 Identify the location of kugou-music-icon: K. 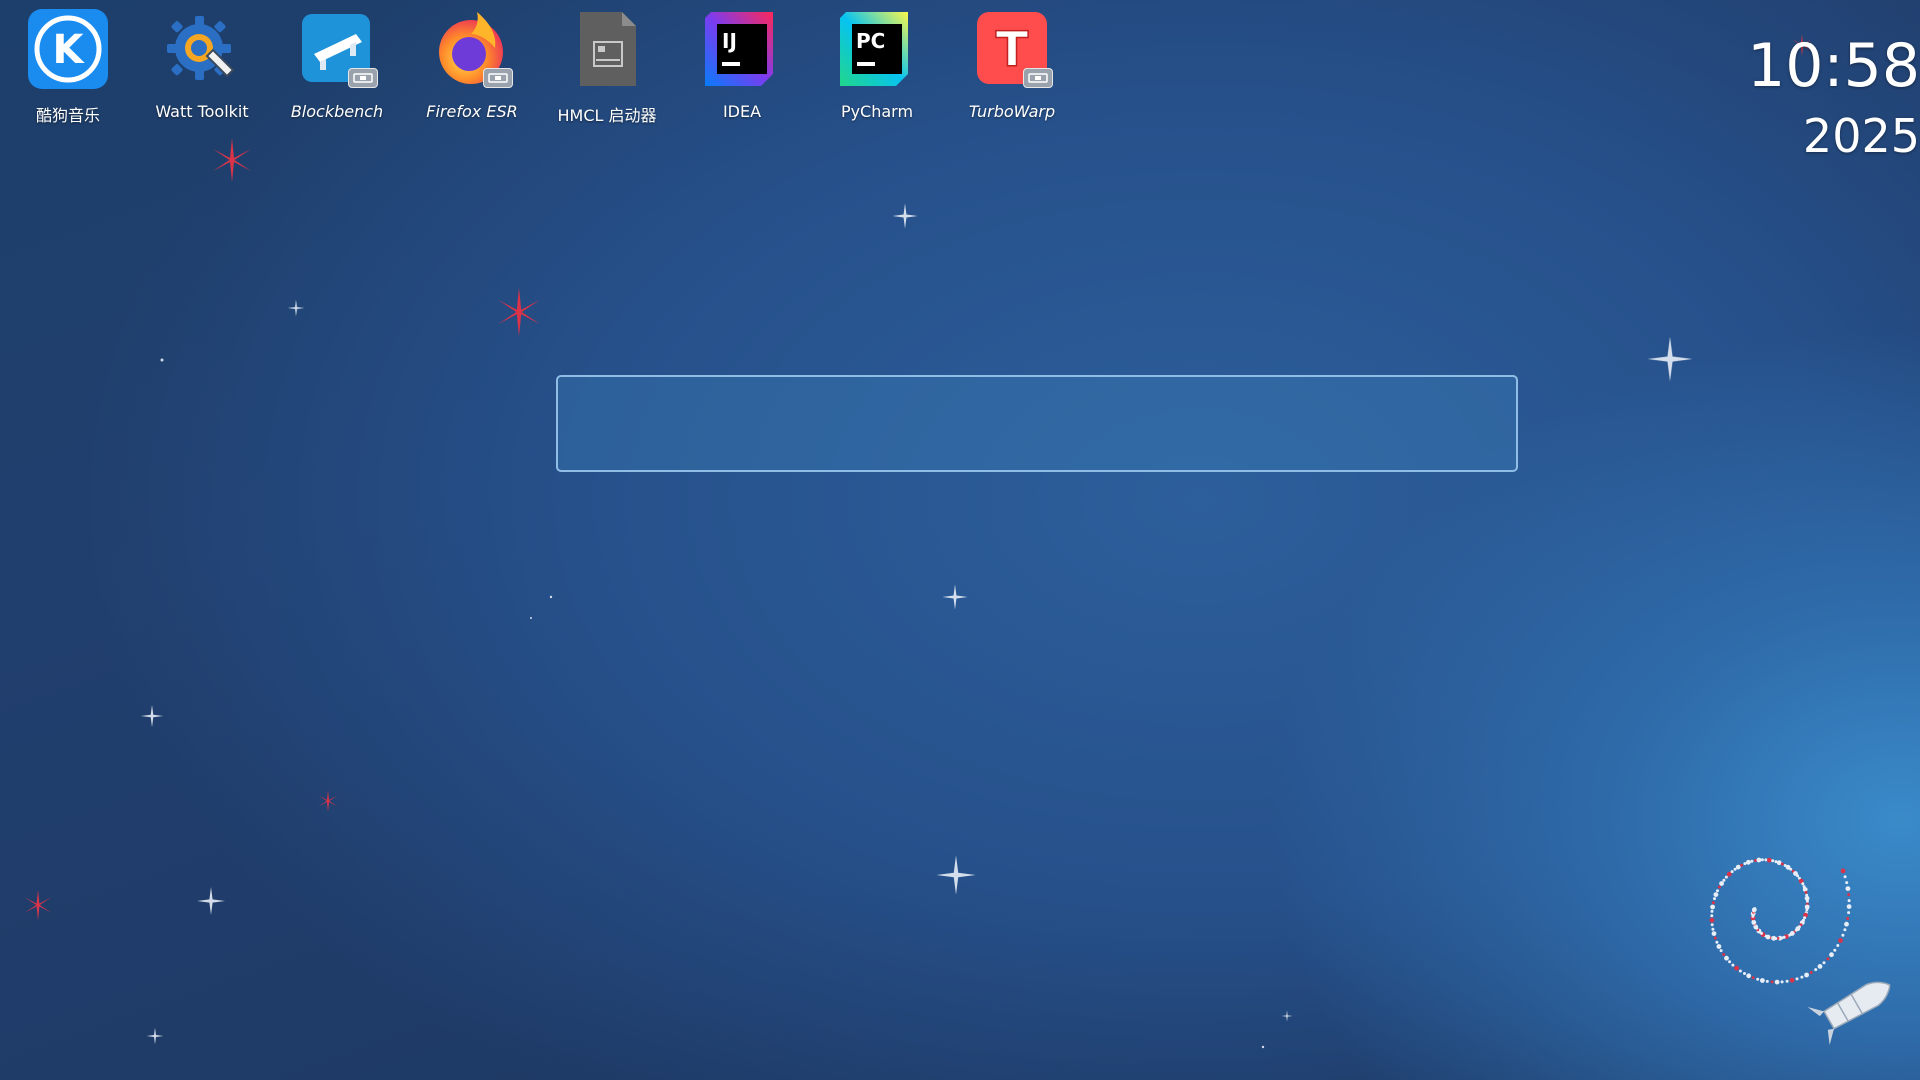
(68, 49).